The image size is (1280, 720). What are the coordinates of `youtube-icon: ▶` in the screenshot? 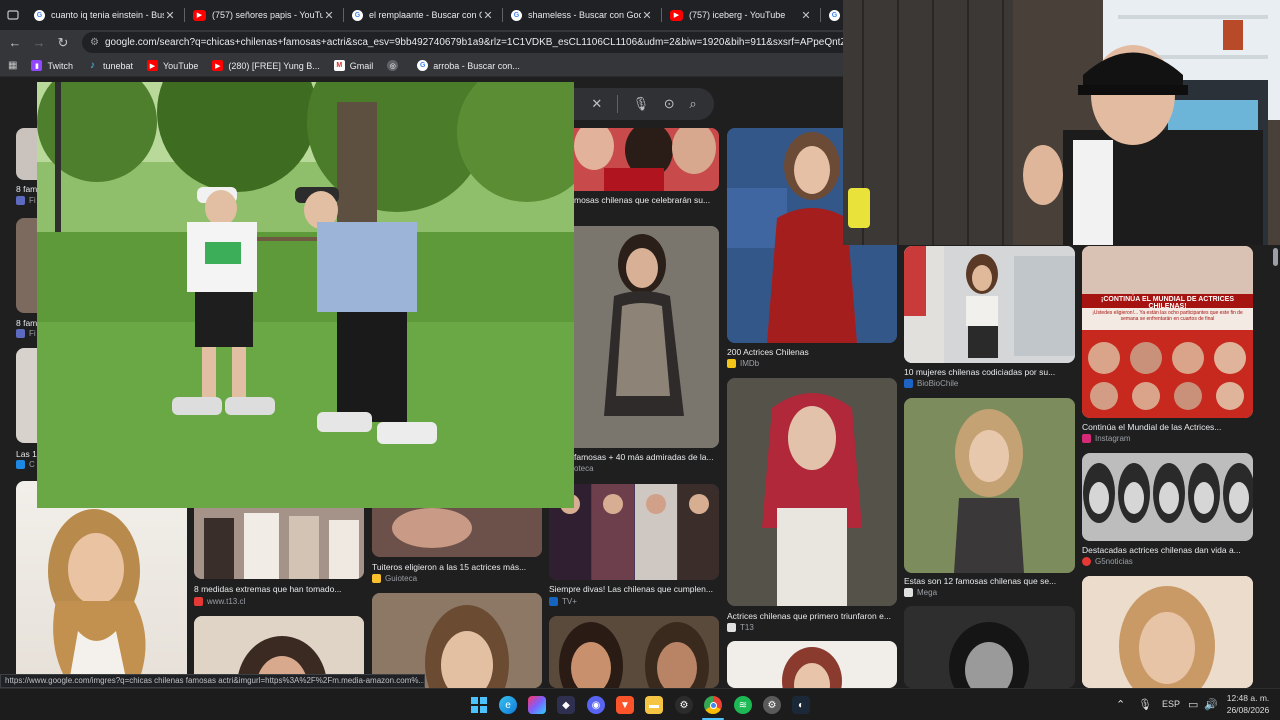 It's located at (676, 15).